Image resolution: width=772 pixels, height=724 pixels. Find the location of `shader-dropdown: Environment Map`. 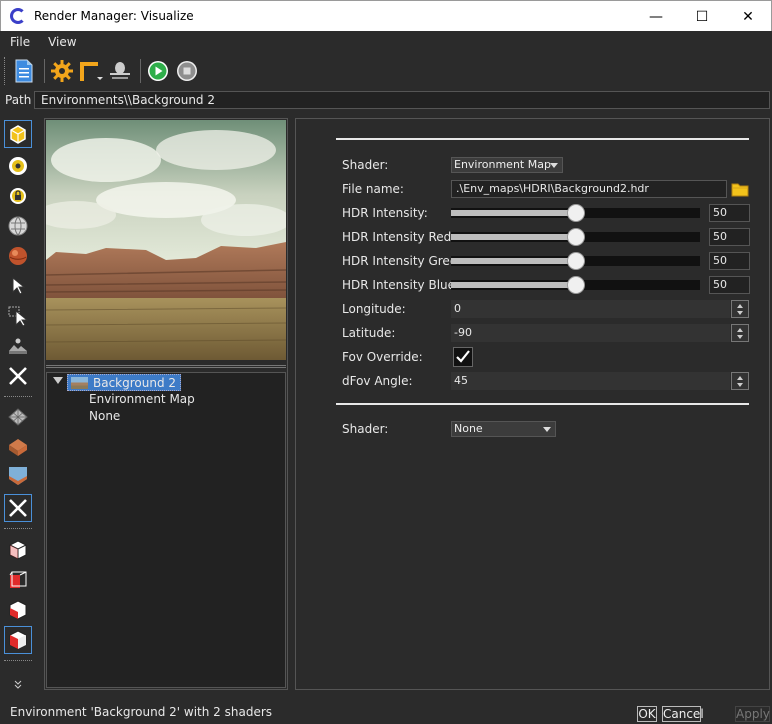

shader-dropdown: Environment Map is located at coordinates (507, 165).